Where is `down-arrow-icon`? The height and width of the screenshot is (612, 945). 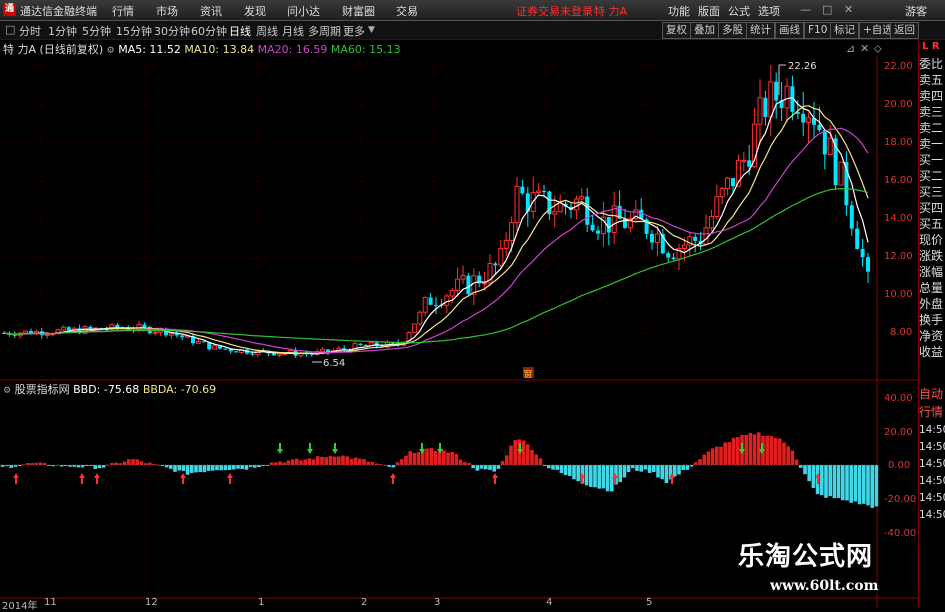 down-arrow-icon is located at coordinates (310, 448).